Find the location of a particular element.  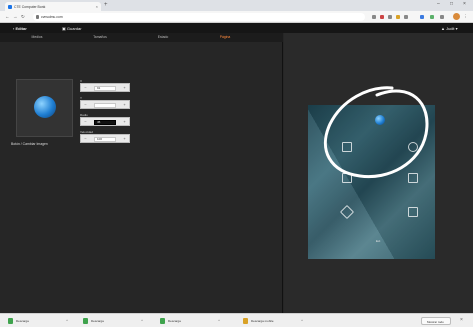

close-tab-icon: × is located at coordinates (97, 6).